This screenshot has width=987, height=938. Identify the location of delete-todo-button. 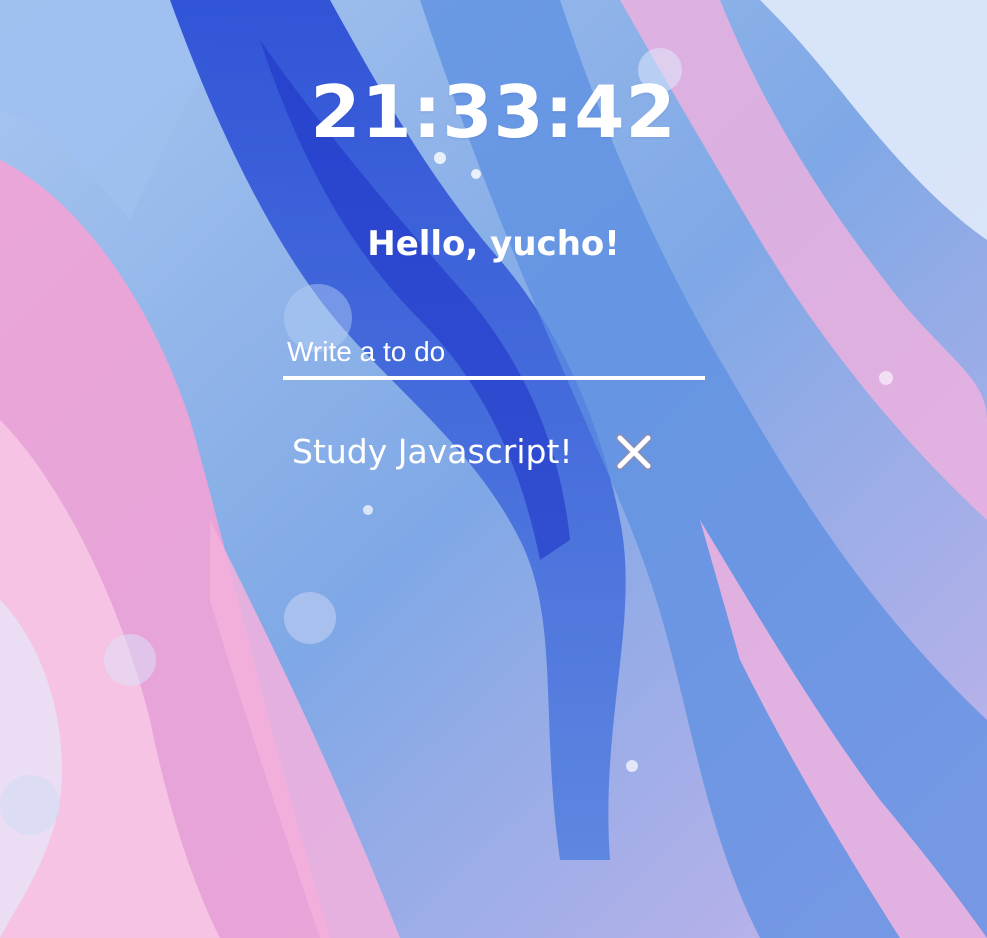
(634, 452).